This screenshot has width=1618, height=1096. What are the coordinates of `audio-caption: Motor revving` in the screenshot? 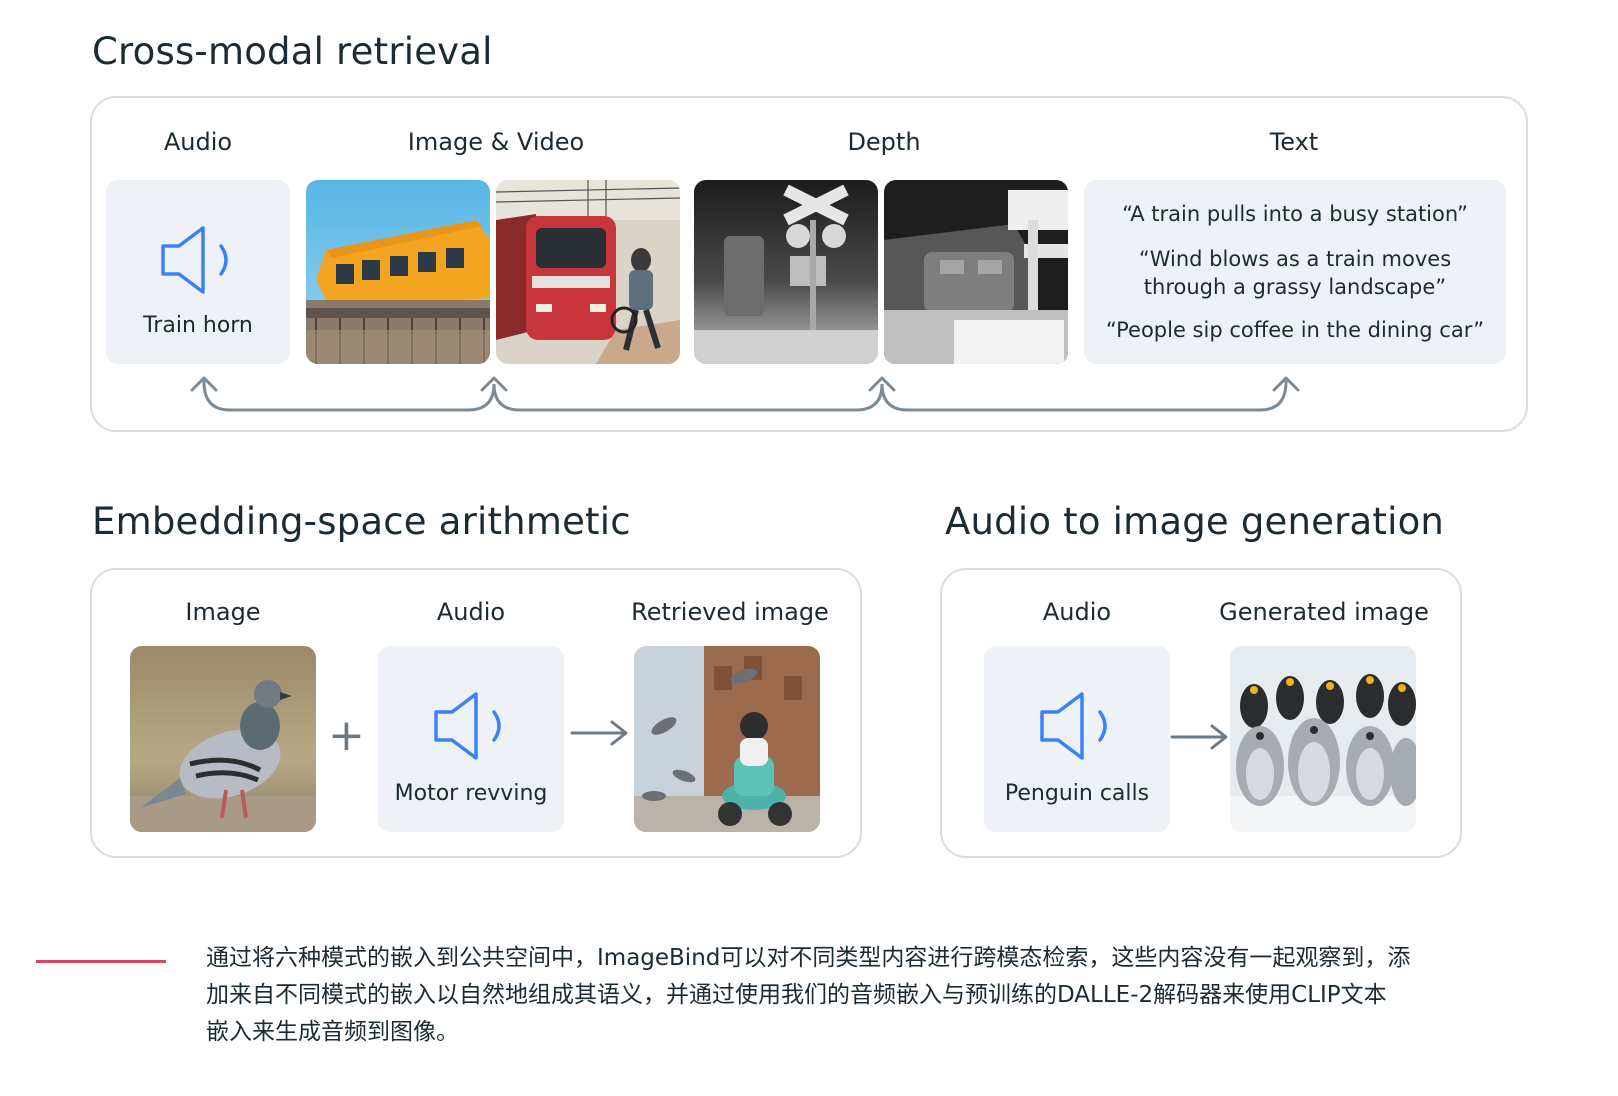 It's located at (471, 793).